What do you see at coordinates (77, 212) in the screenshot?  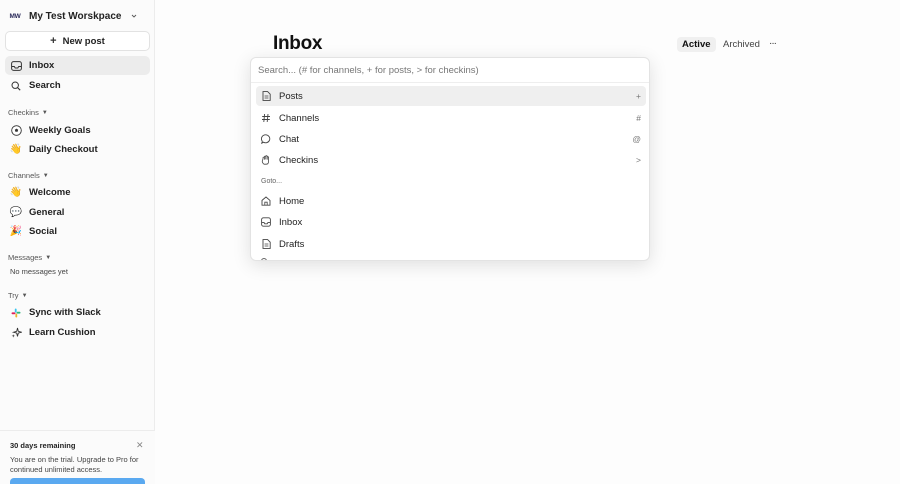 I see `sidebar-item-general: 💬 General` at bounding box center [77, 212].